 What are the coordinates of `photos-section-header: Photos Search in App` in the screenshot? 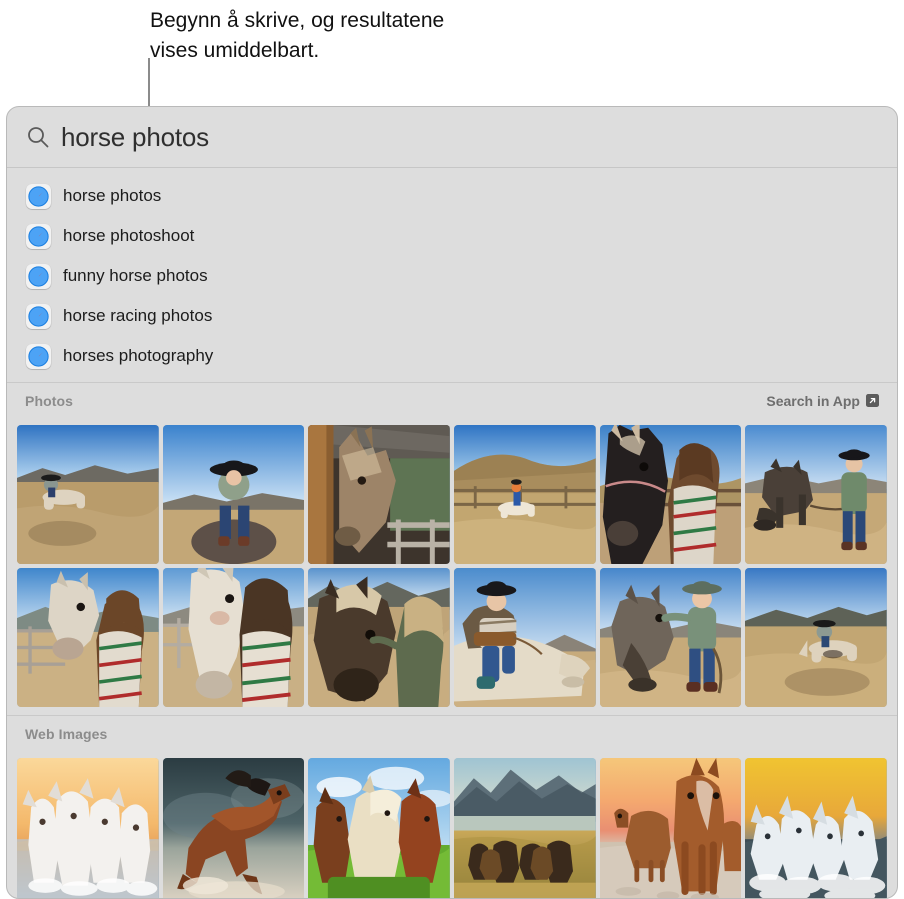 It's located at (452, 400).